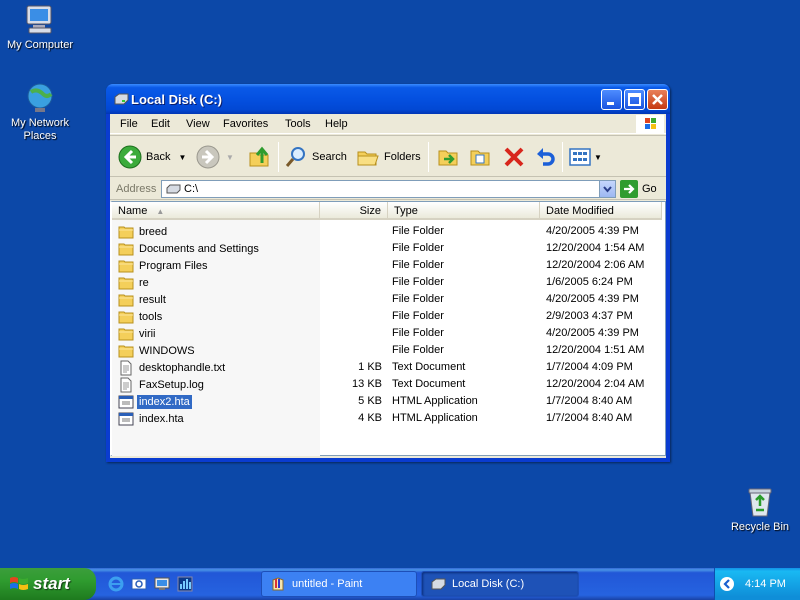 Image resolution: width=800 pixels, height=600 pixels. I want to click on file-name: index.hta, so click(161, 419).